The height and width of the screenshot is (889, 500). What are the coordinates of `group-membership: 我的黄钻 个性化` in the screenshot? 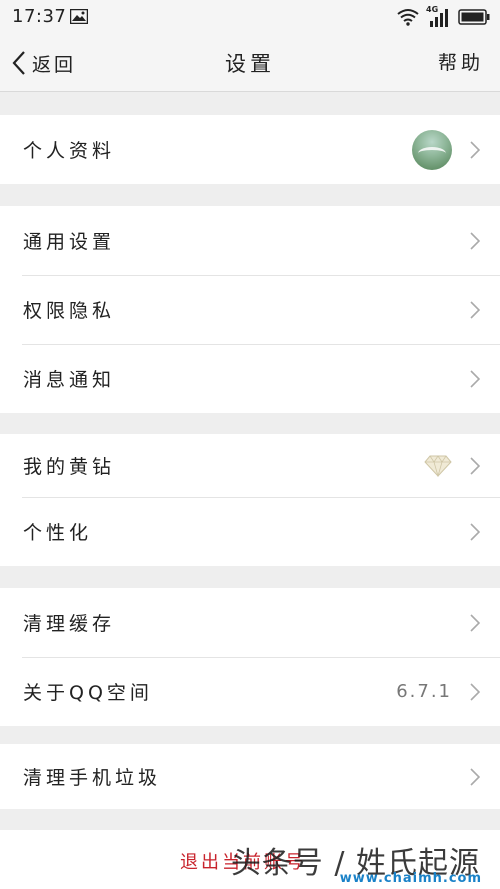 It's located at (250, 500).